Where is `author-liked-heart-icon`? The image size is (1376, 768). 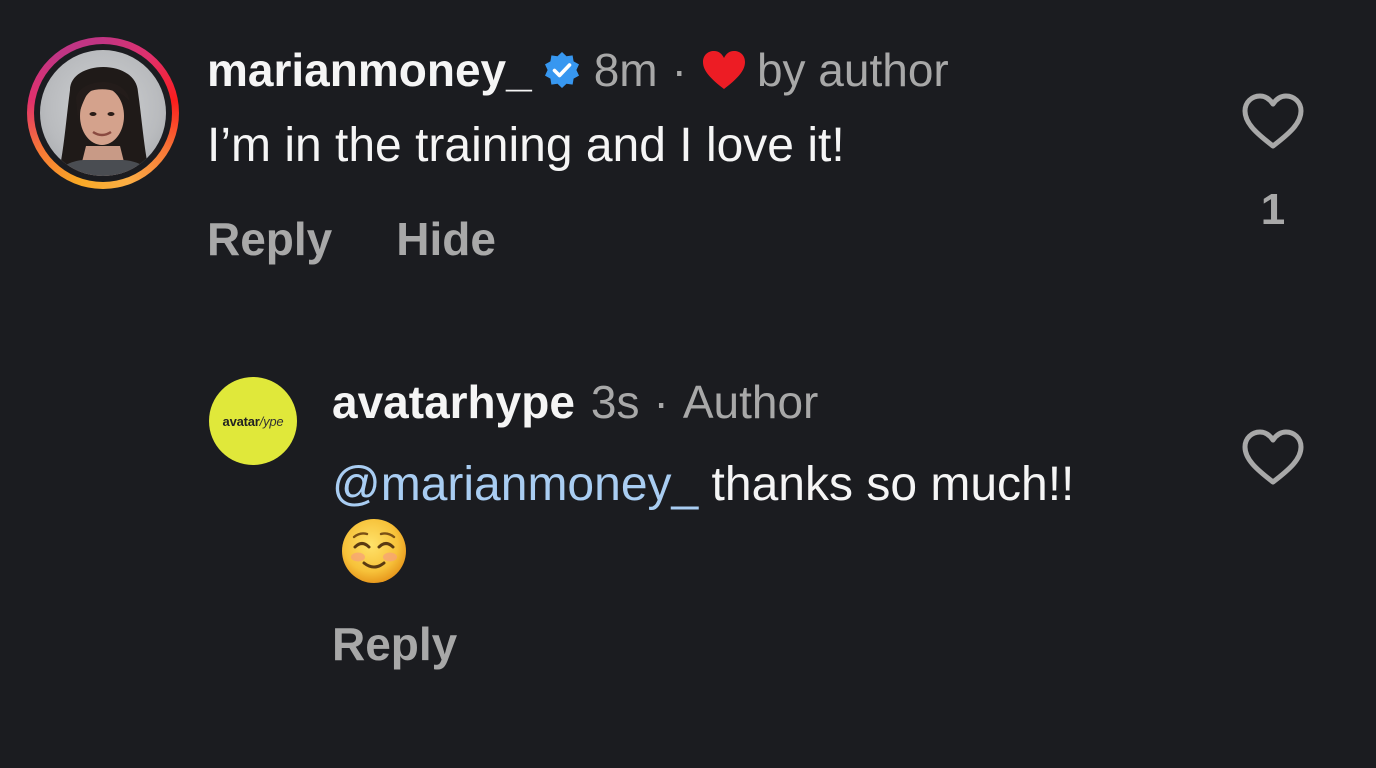
author-liked-heart-icon is located at coordinates (724, 70).